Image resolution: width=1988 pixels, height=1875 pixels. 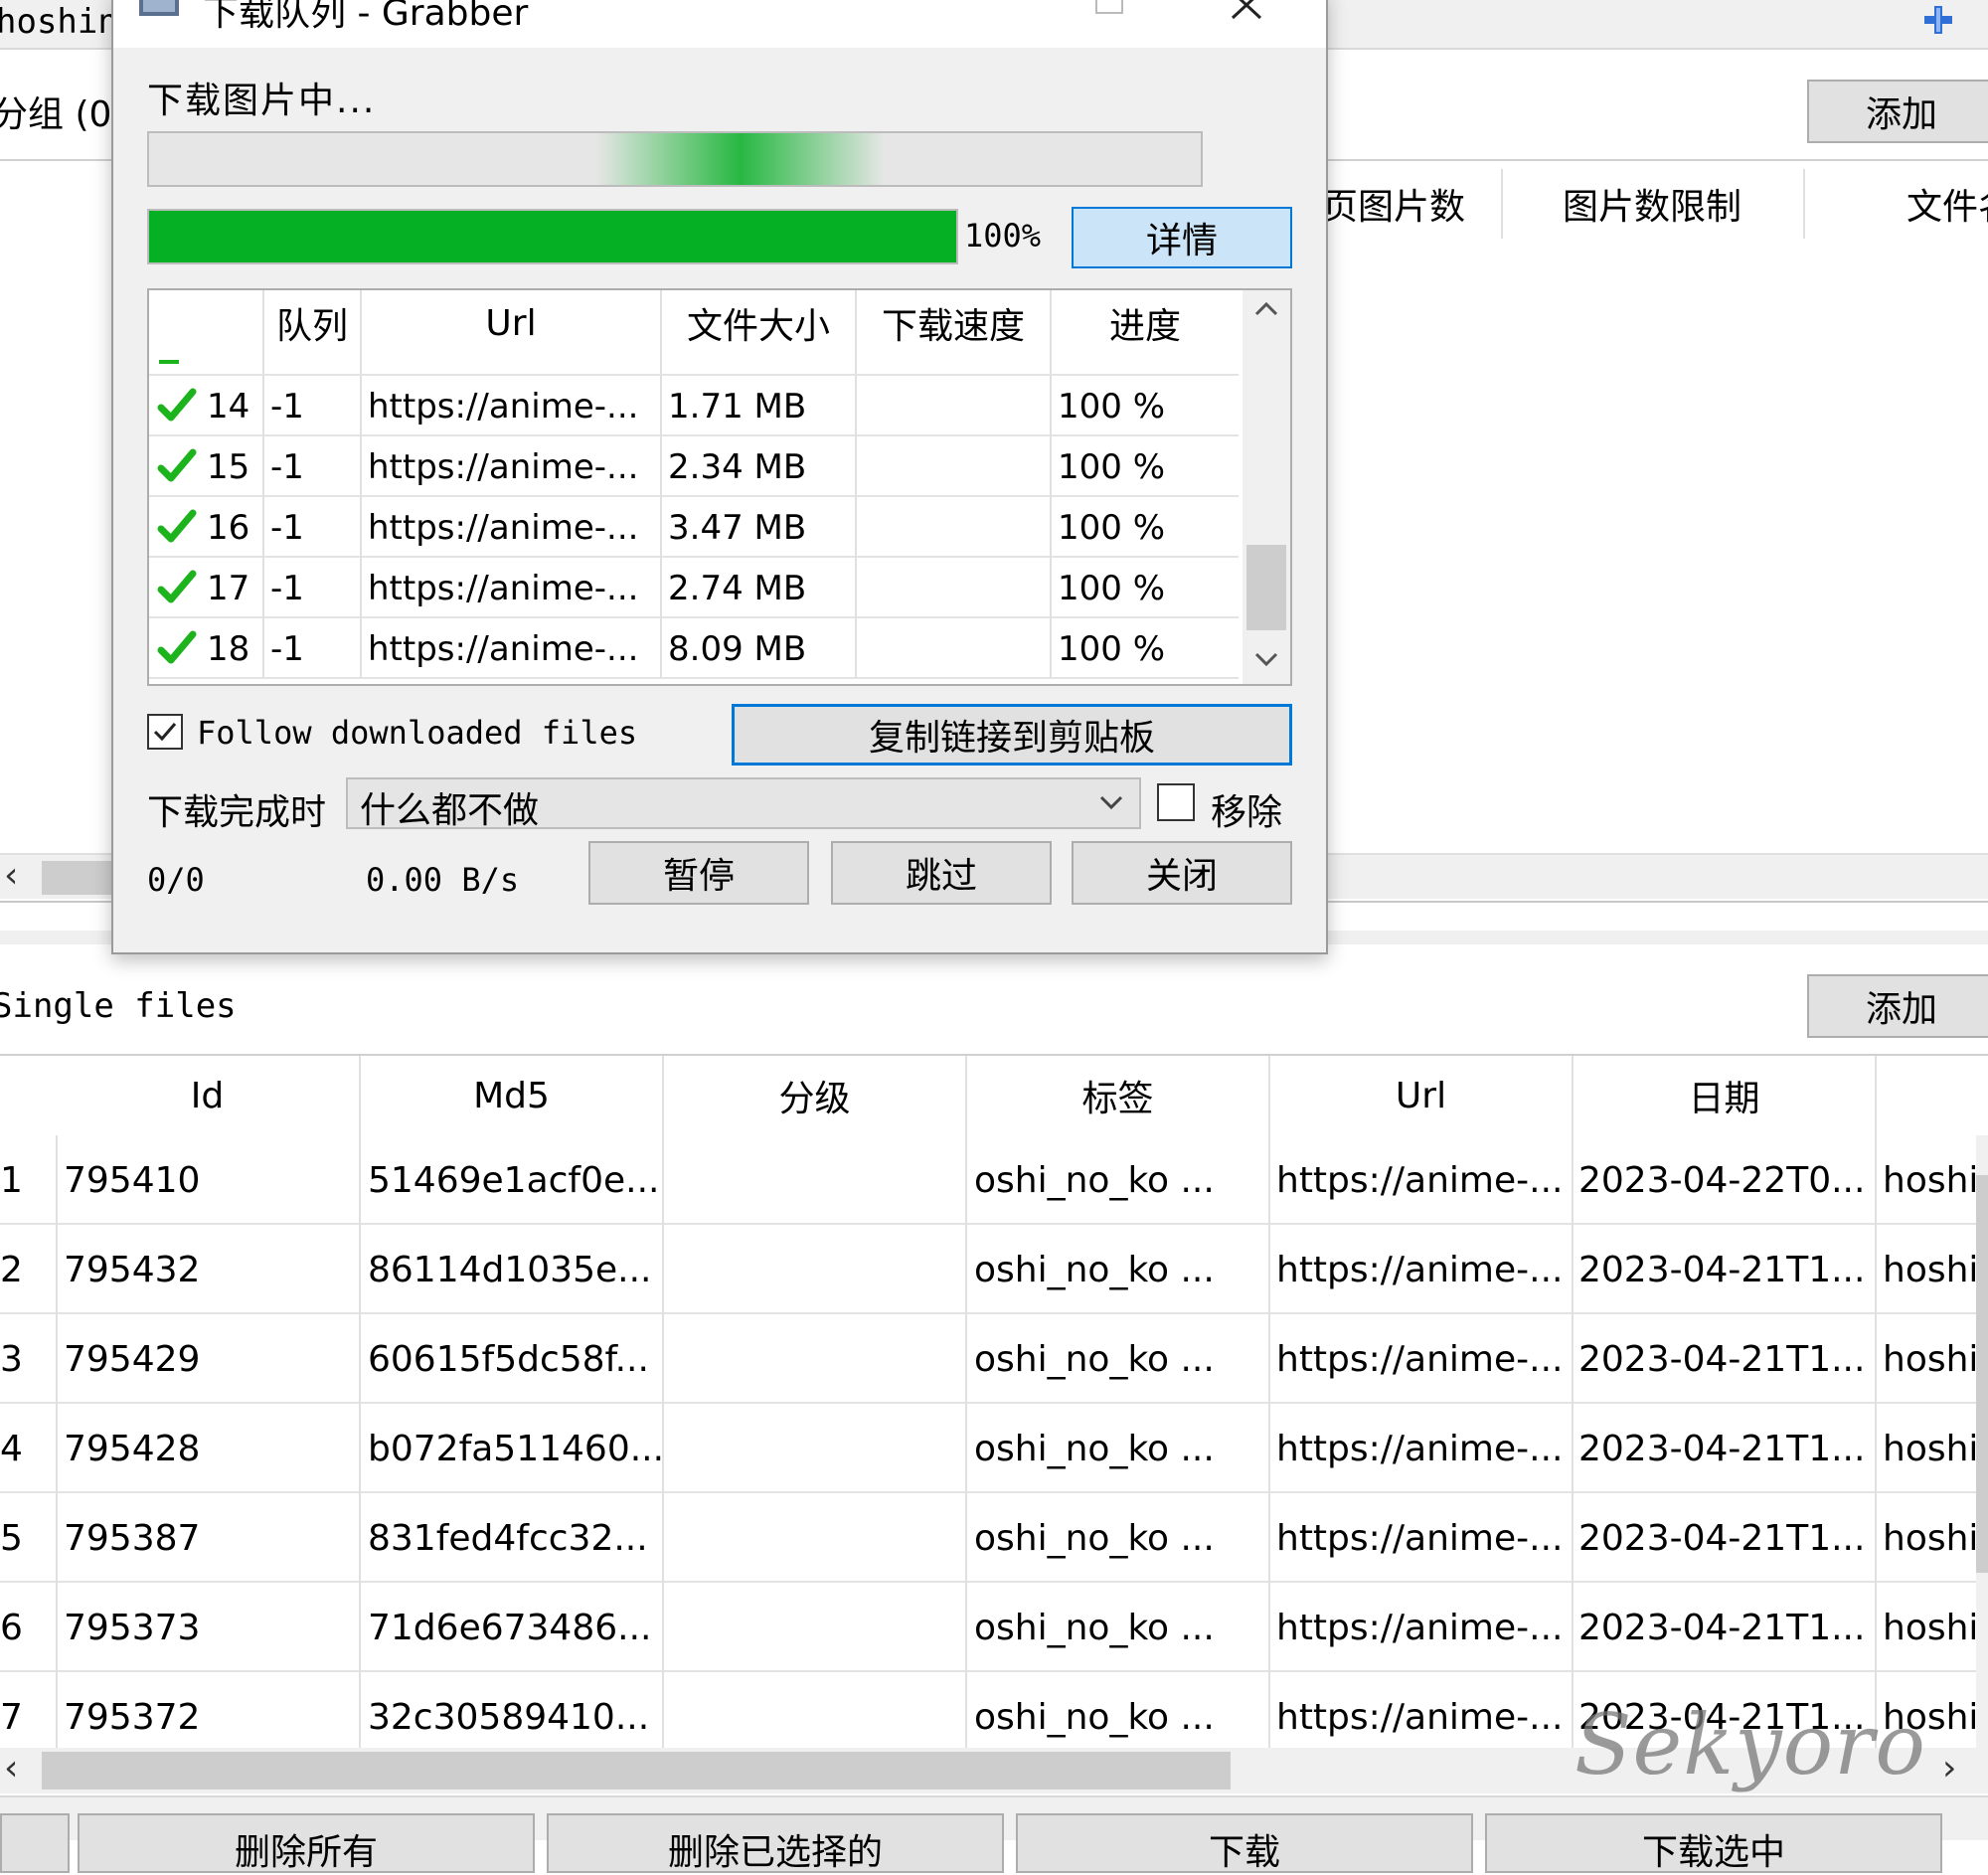 I want to click on queue-cell-num: 17, so click(x=228, y=588).